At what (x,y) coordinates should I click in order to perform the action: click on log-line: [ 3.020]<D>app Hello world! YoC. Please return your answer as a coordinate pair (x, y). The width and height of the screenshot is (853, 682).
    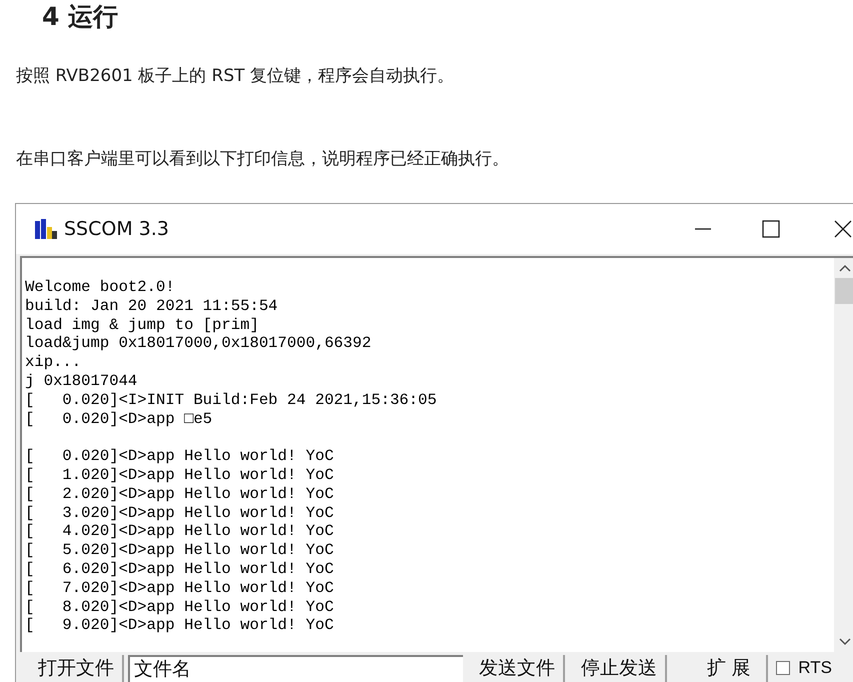
    Looking at the image, I should click on (179, 513).